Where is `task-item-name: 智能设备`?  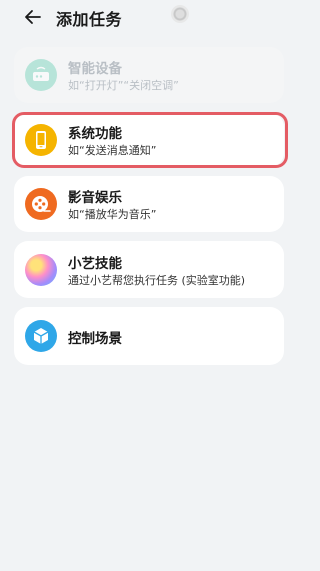 task-item-name: 智能设备 is located at coordinates (95, 69).